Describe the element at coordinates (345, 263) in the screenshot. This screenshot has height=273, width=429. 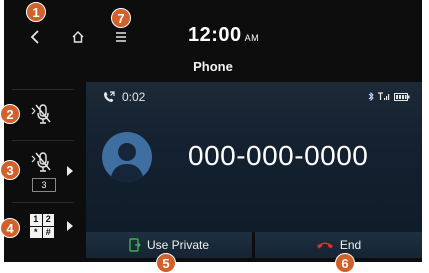
I see `callout-badge-6: 6` at that location.